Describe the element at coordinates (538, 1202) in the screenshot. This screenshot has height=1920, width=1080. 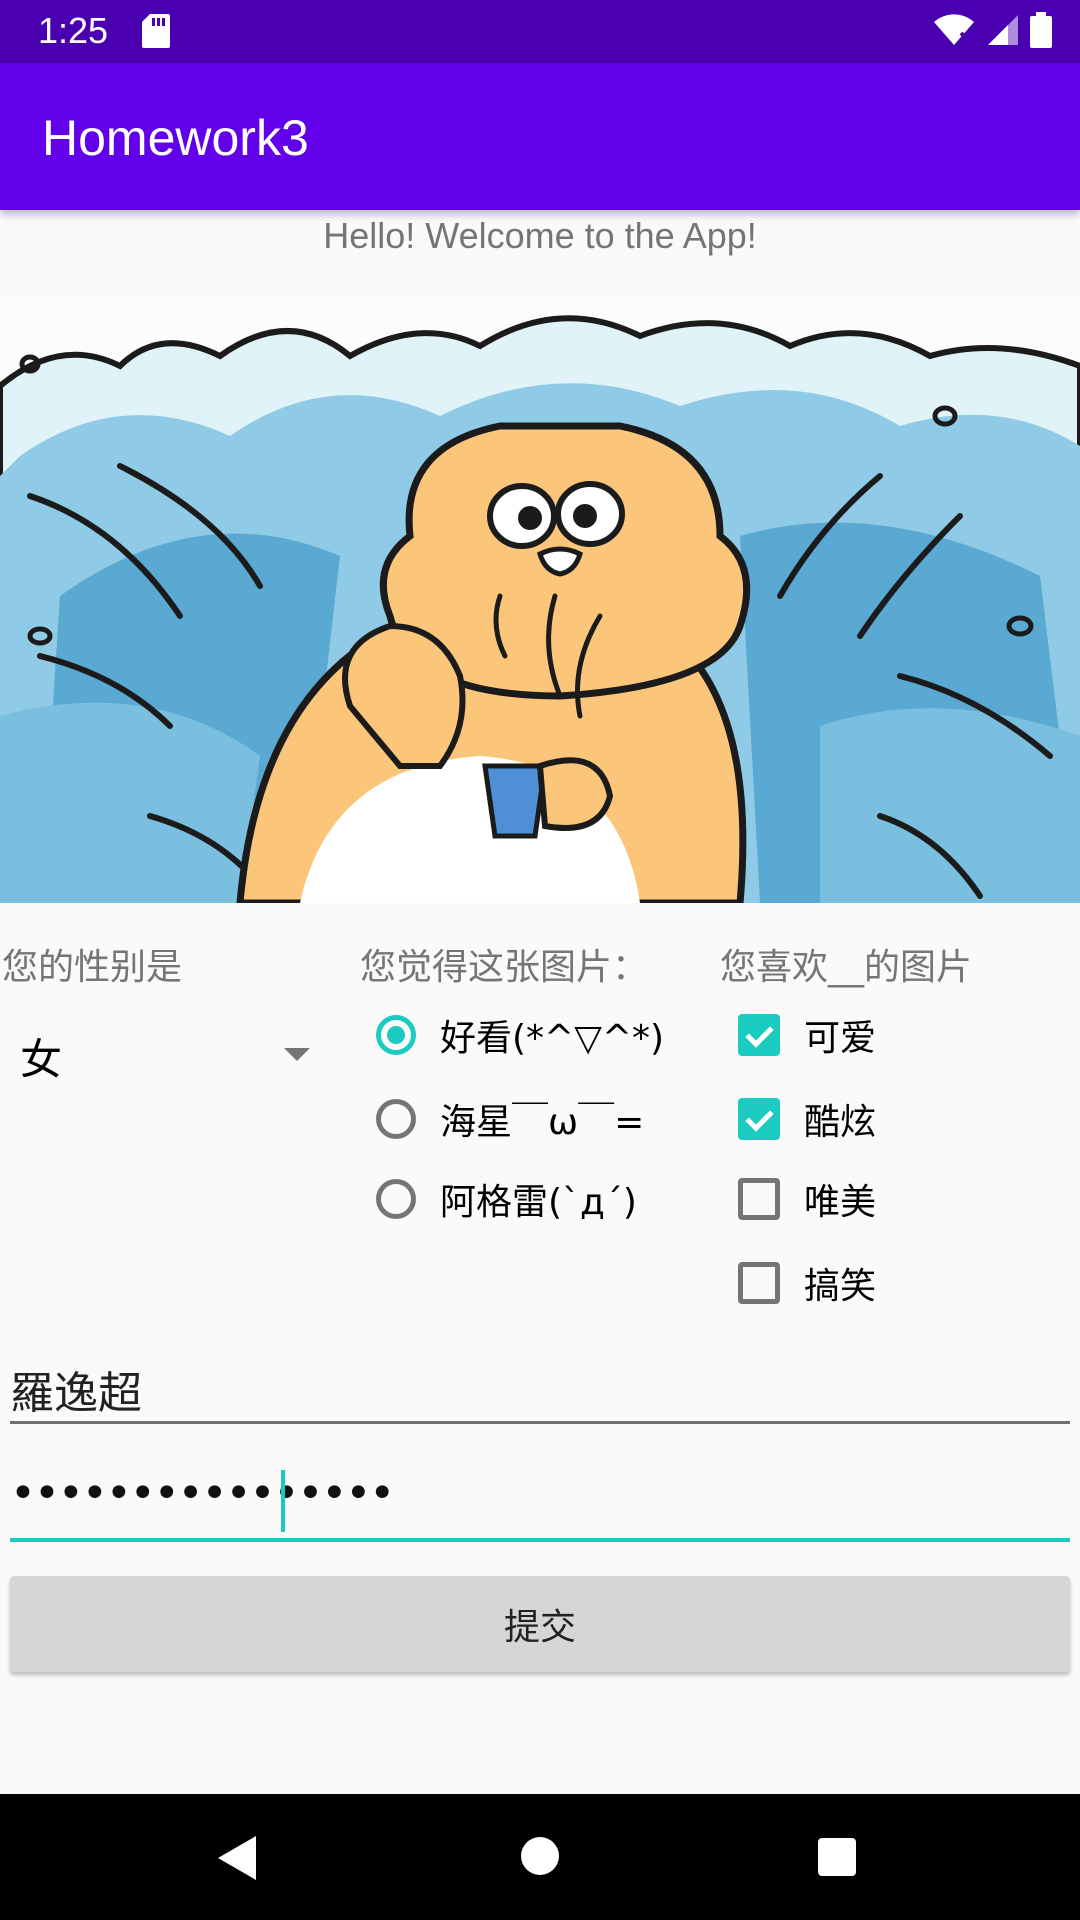
I see `rating-option-label: 阿格雷(ˋдˊ)` at that location.